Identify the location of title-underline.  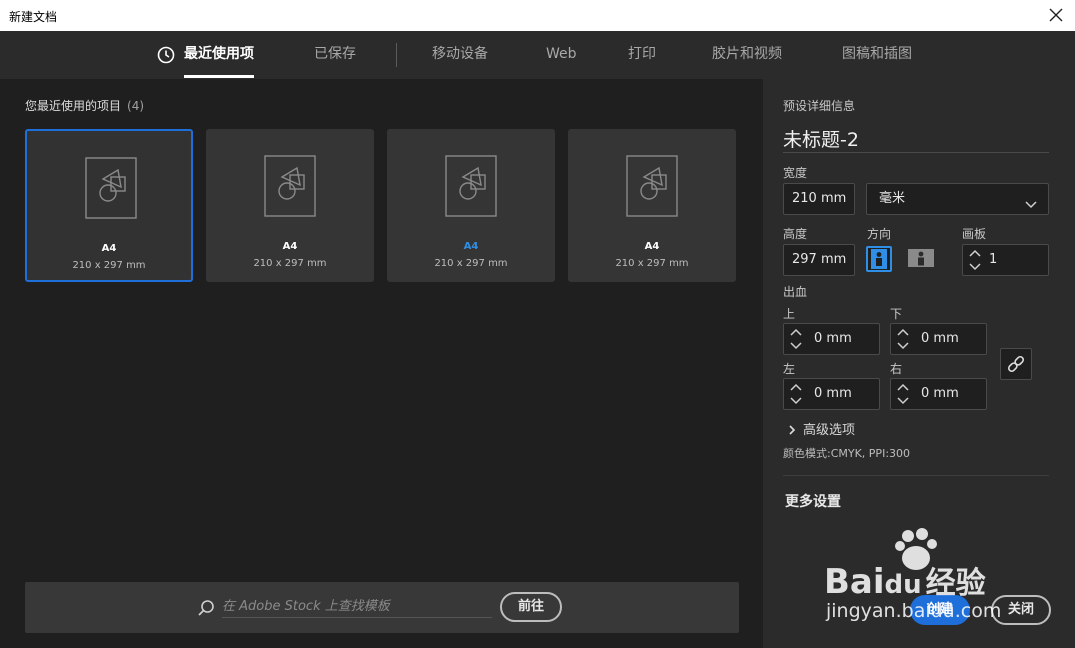
(916, 152).